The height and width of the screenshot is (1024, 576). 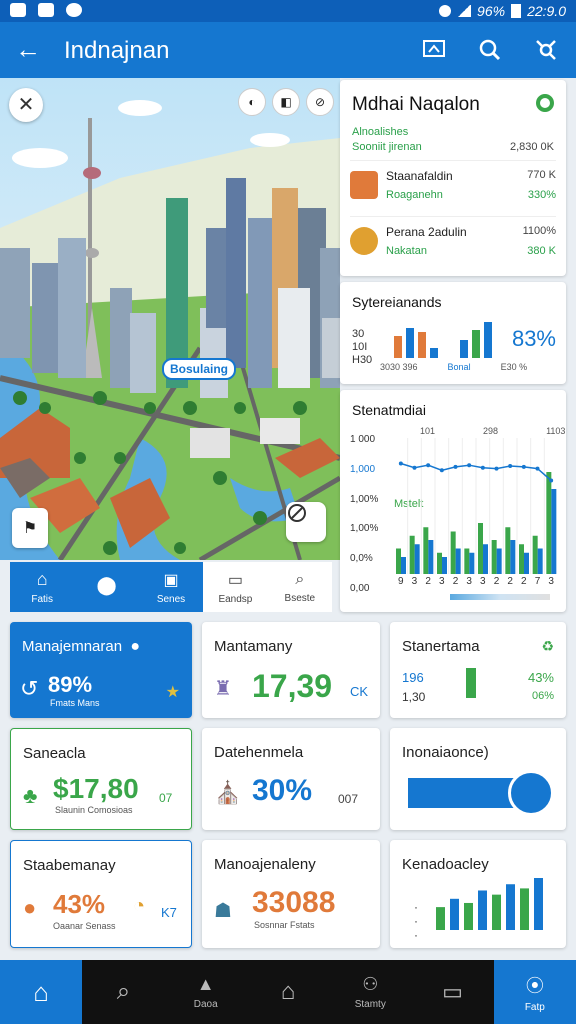 What do you see at coordinates (320, 102) in the screenshot?
I see `compass-icon: ⊘` at bounding box center [320, 102].